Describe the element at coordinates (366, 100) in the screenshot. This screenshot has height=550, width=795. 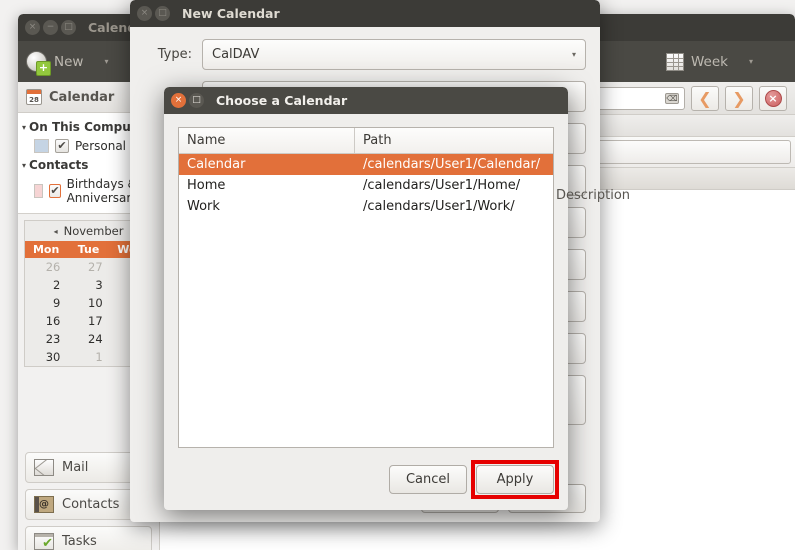
I see `choose-calendar-titlebar: × □ Choose a Calendar` at that location.